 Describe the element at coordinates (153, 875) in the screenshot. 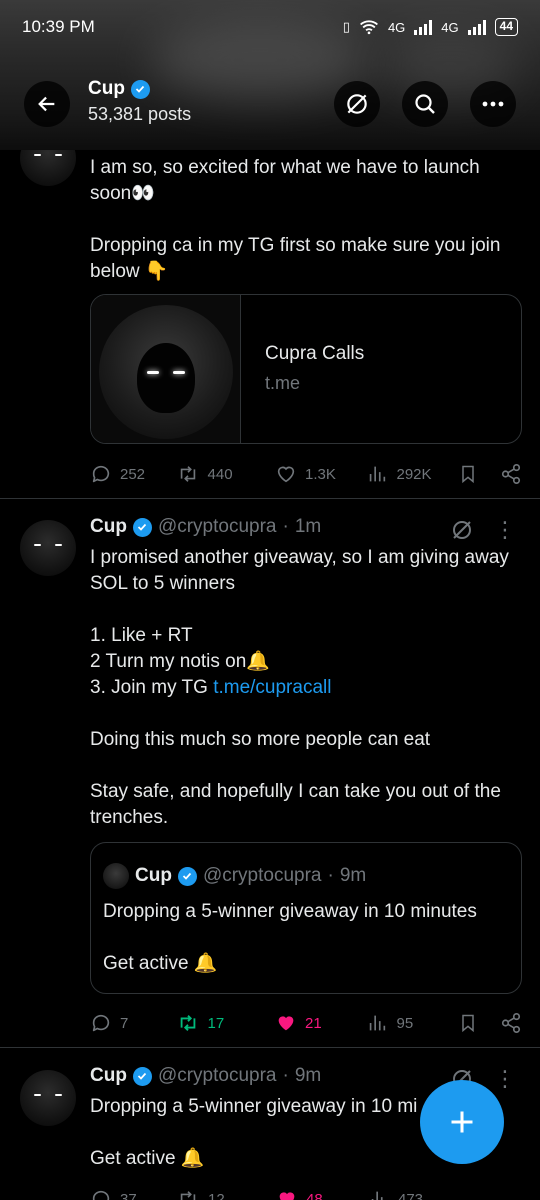

I see `quote-display-name: Cup` at that location.